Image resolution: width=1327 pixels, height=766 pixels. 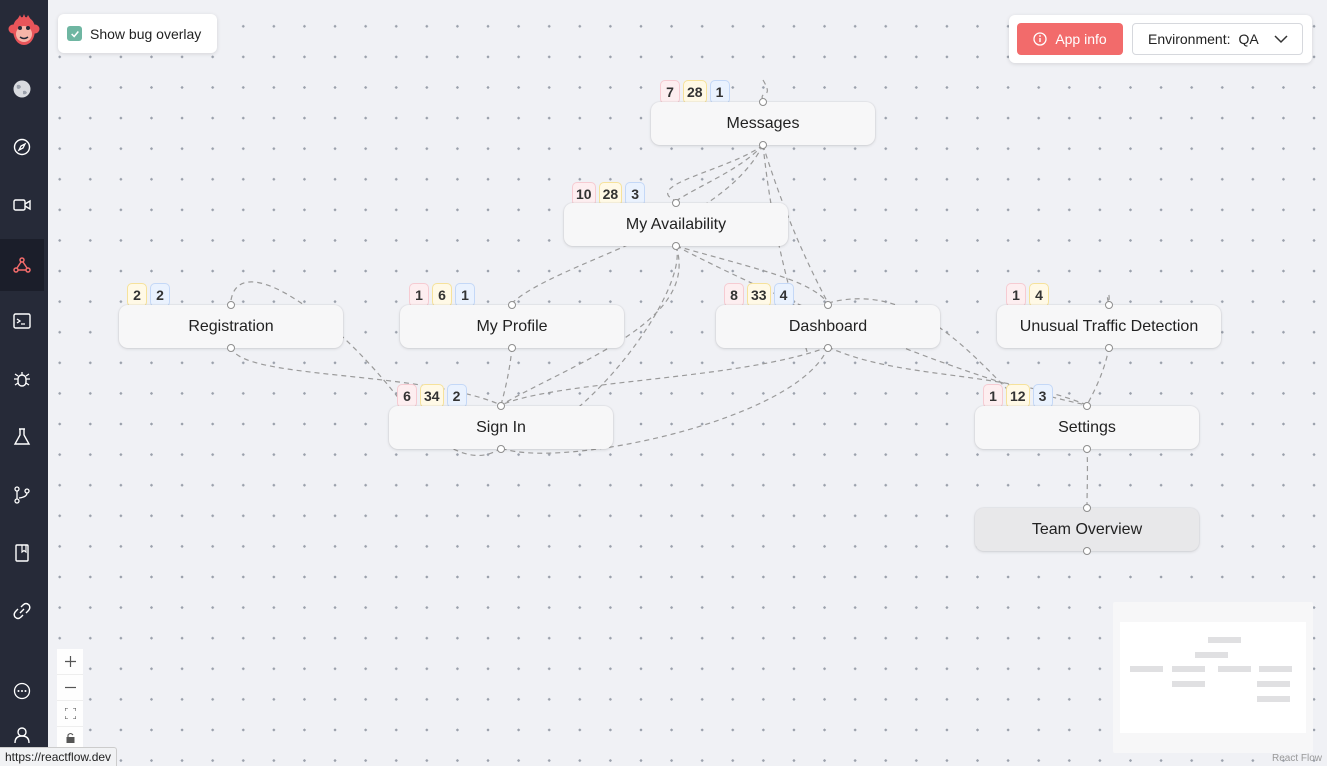 I want to click on registration-bug-badges: 2 2, so click(x=148, y=295).